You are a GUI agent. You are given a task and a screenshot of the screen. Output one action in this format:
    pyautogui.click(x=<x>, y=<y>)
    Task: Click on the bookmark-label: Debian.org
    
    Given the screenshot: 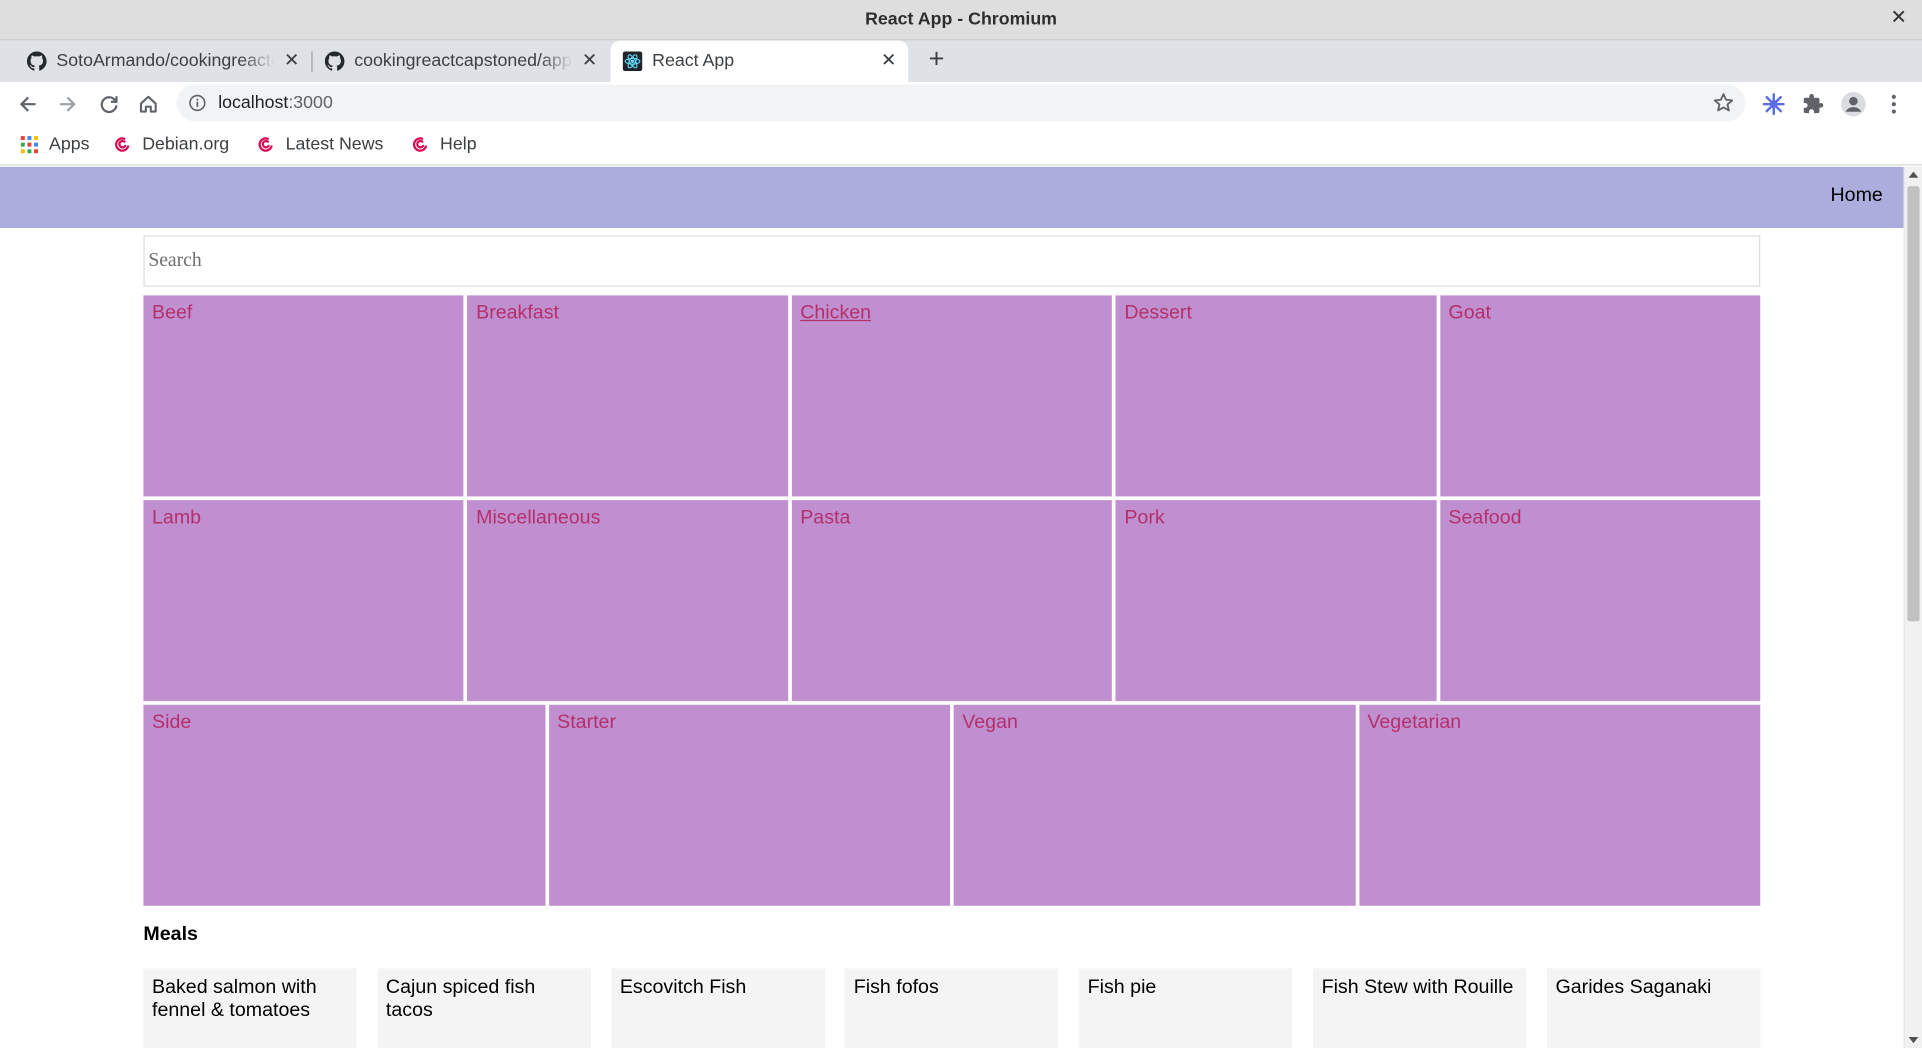 What is the action you would take?
    pyautogui.click(x=186, y=144)
    